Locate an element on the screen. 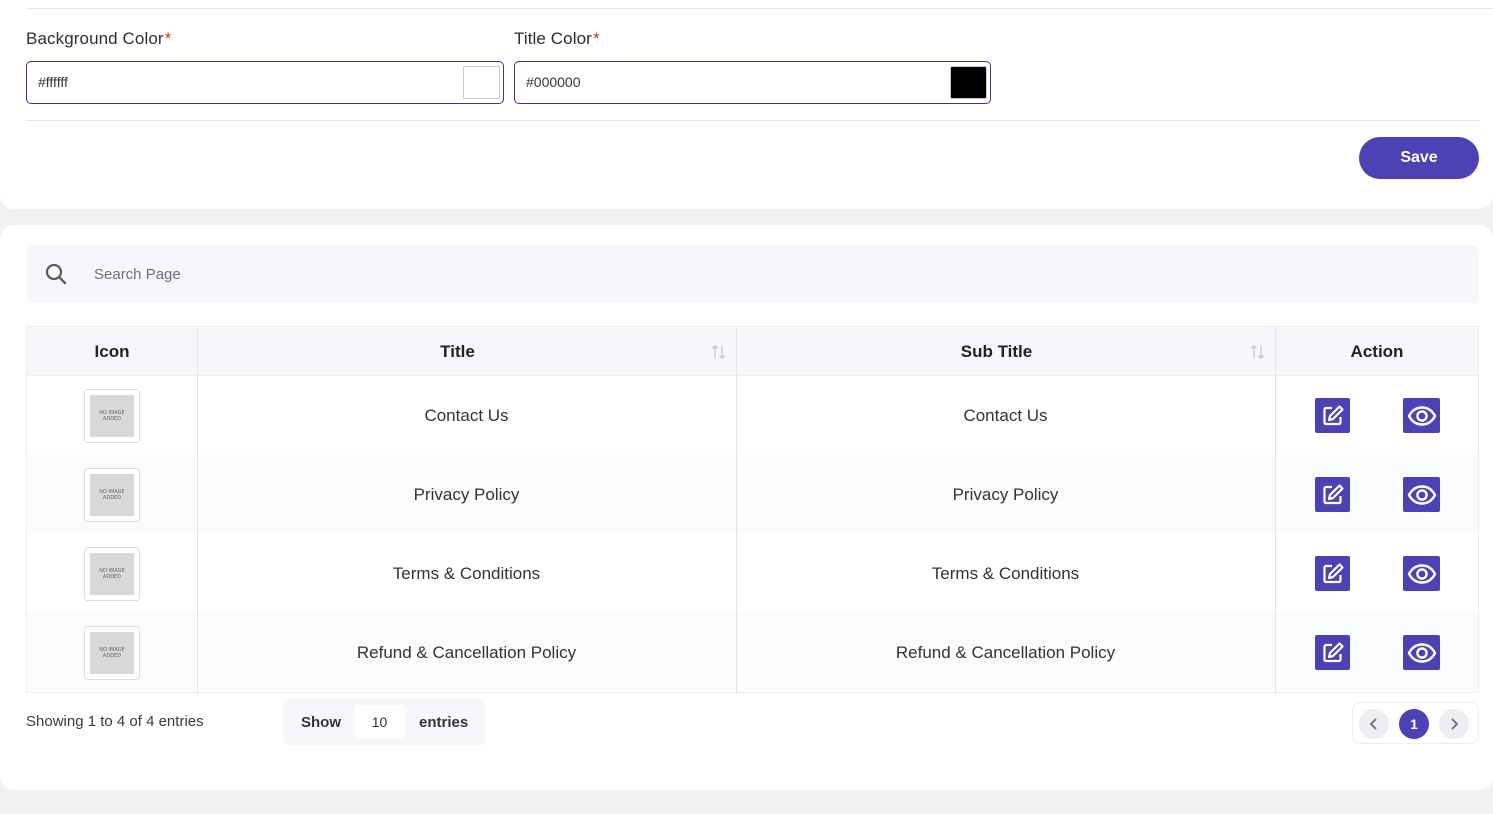 This screenshot has width=1493, height=814. page-button-current: 1 is located at coordinates (1414, 724).